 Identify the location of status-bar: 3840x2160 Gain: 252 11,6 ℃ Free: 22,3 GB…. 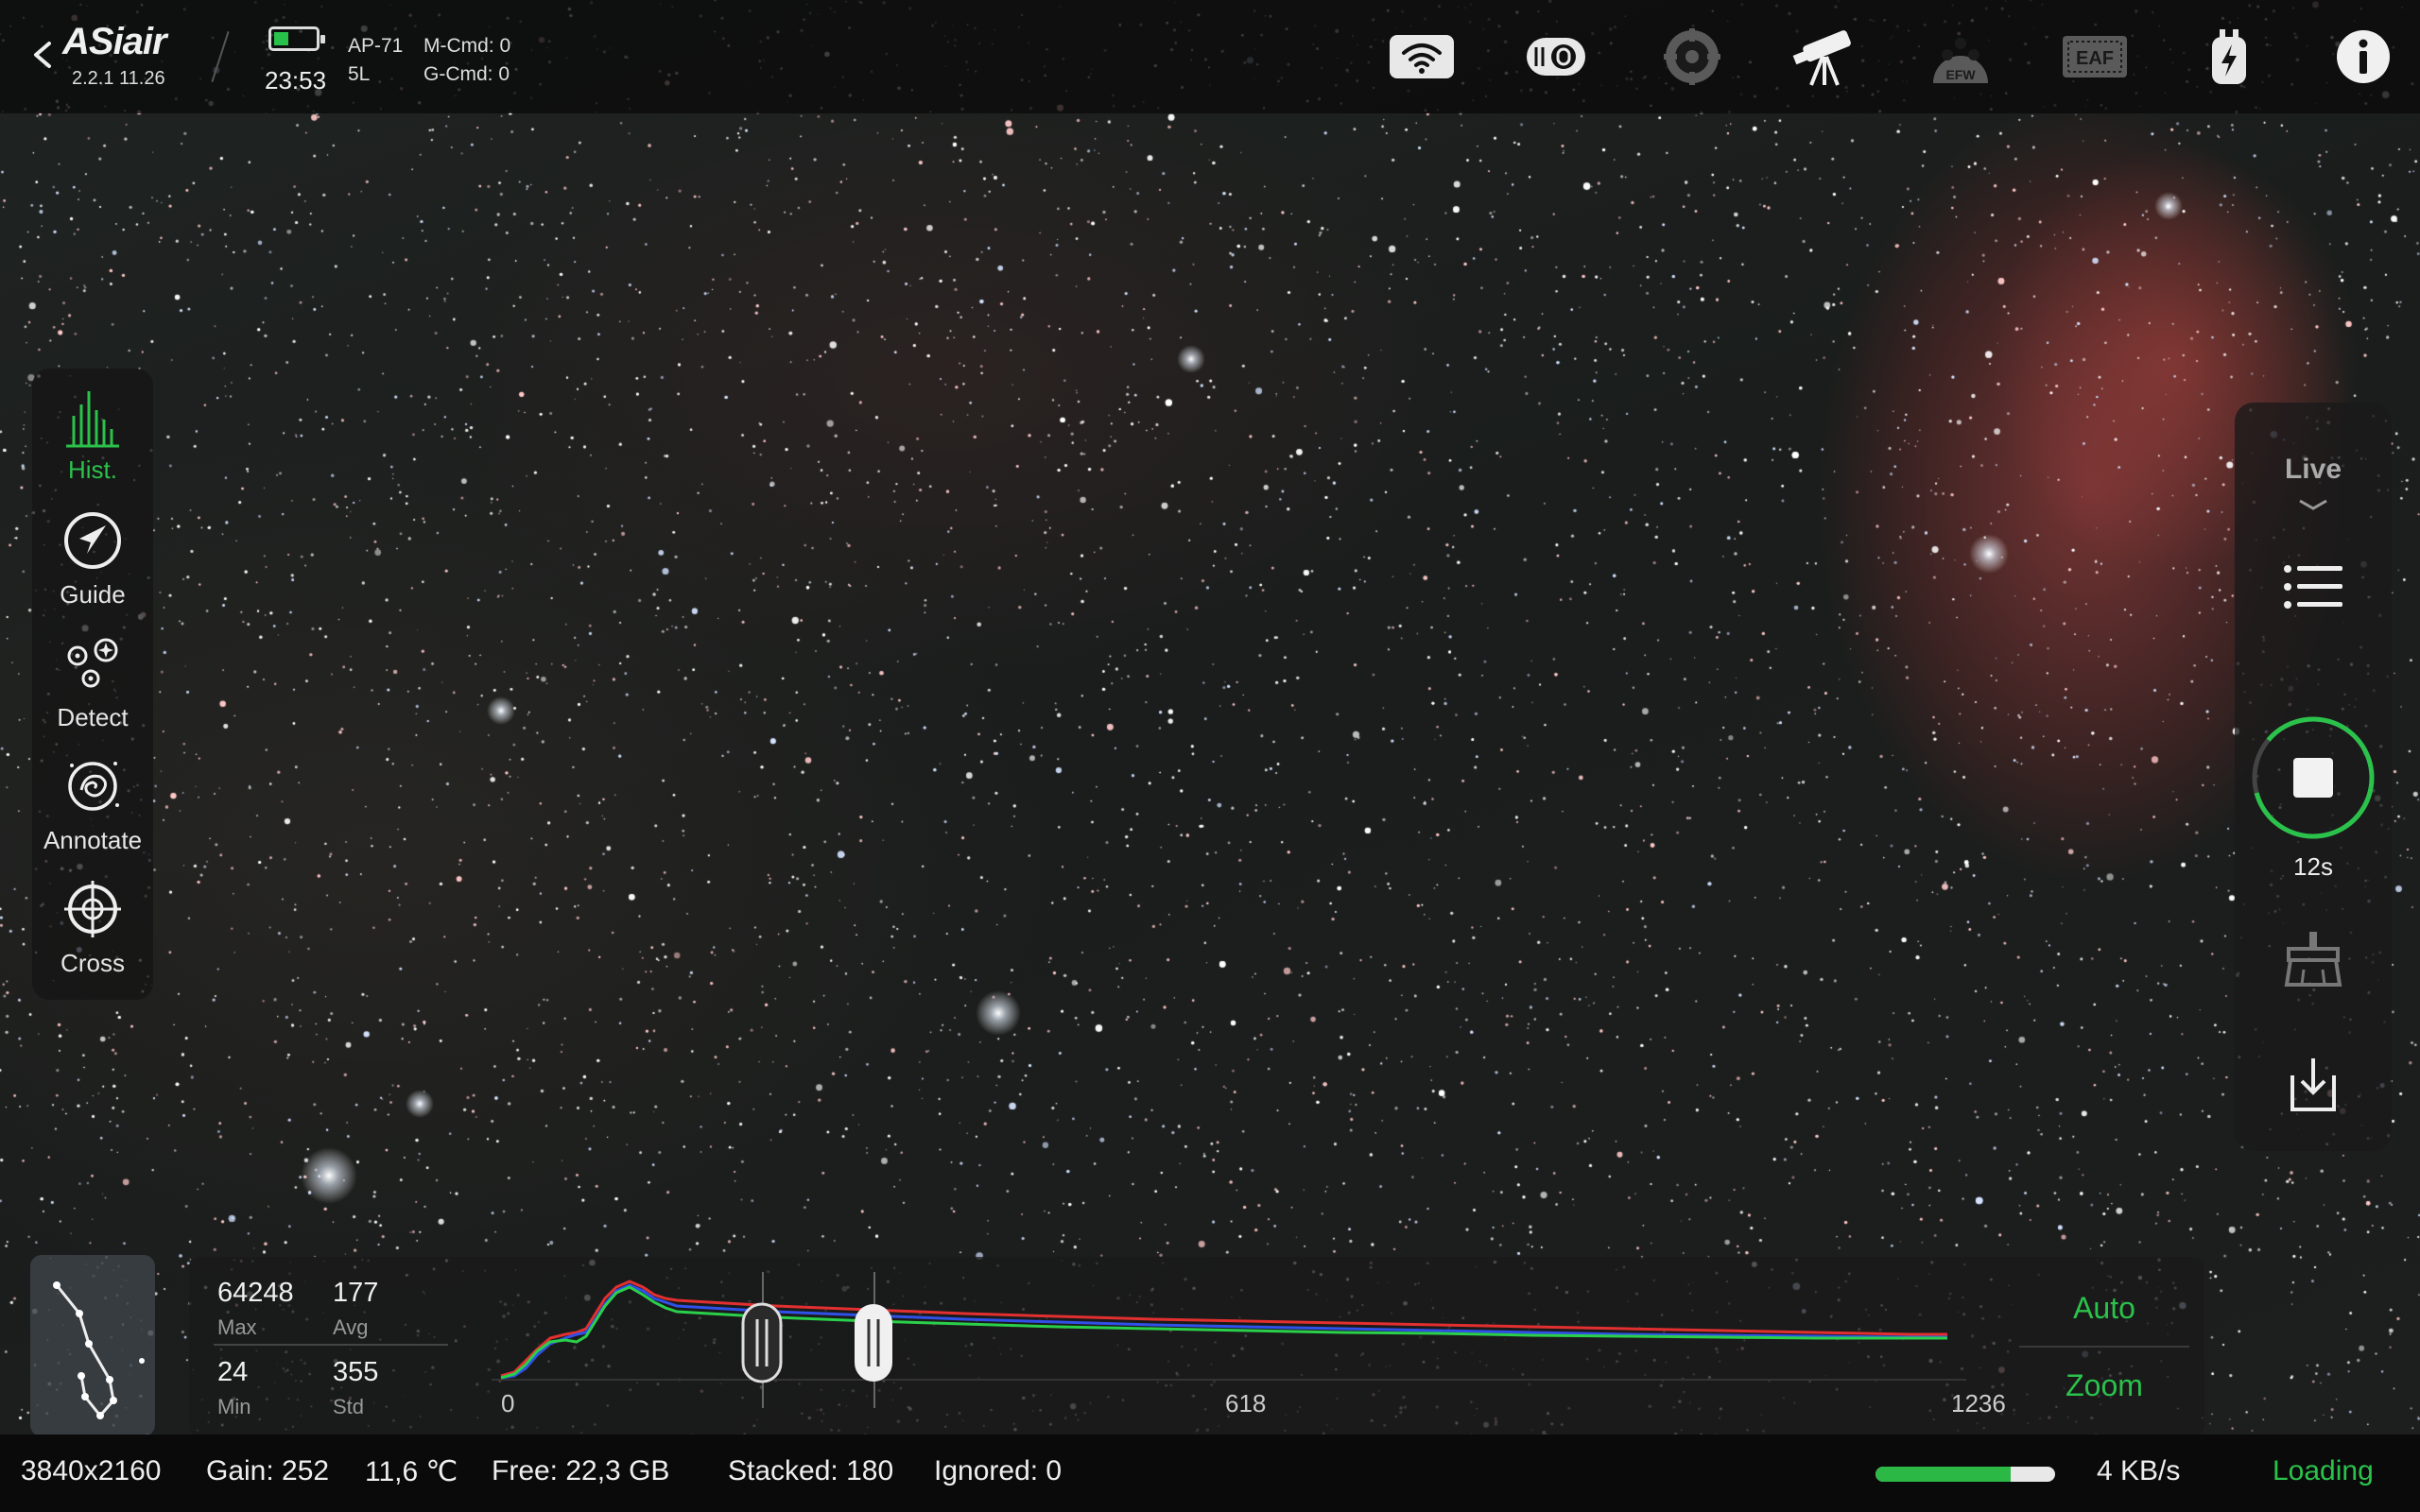
(1210, 1473).